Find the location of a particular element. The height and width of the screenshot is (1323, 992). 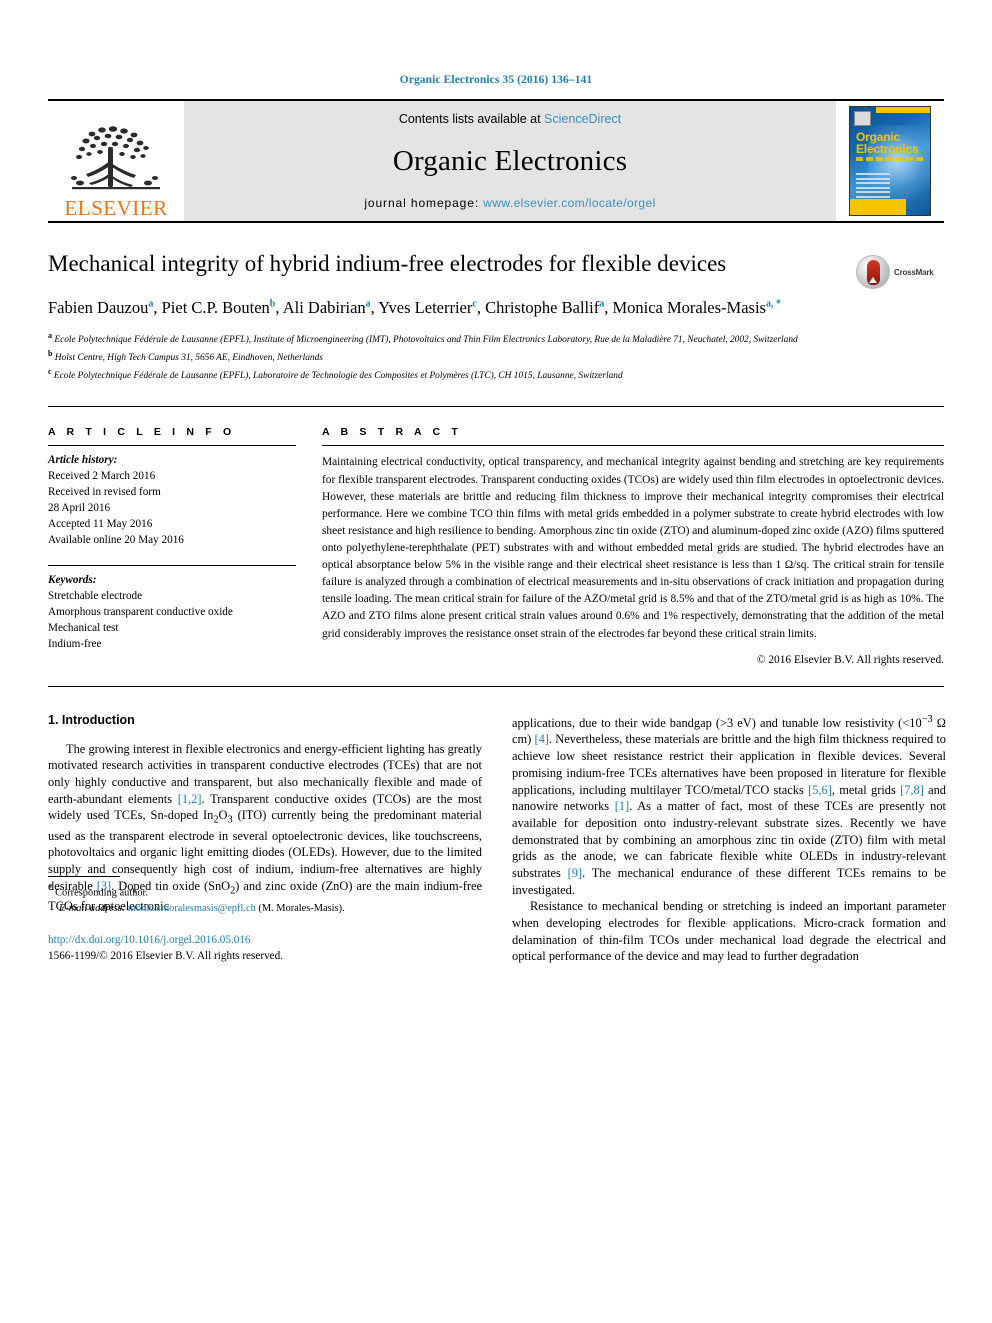

article-info-rule is located at coordinates (172, 446).